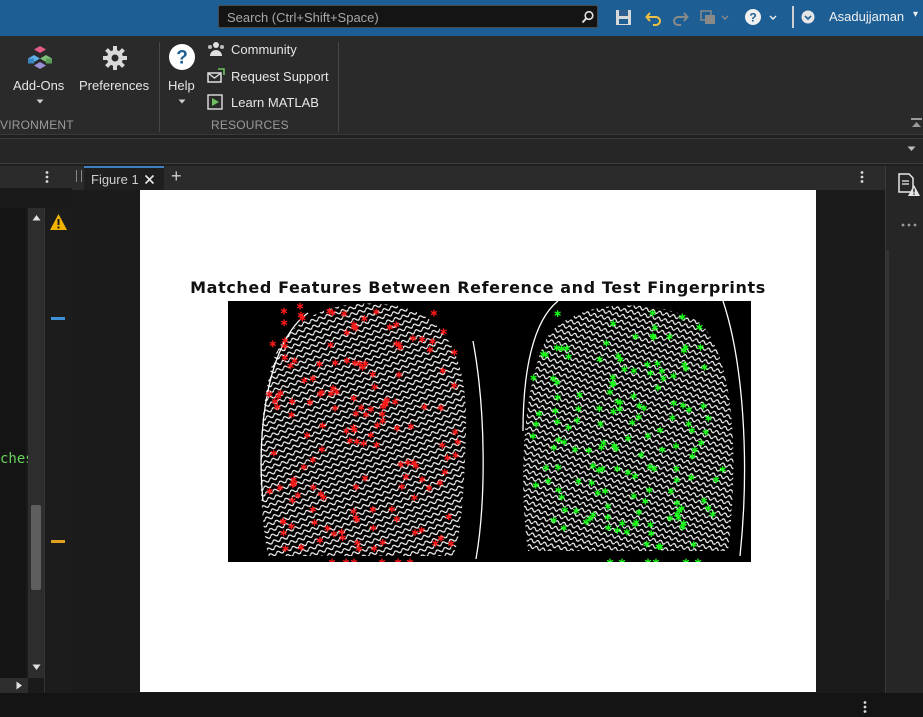  What do you see at coordinates (14, 685) in the screenshot?
I see `horizontal-scrollbar` at bounding box center [14, 685].